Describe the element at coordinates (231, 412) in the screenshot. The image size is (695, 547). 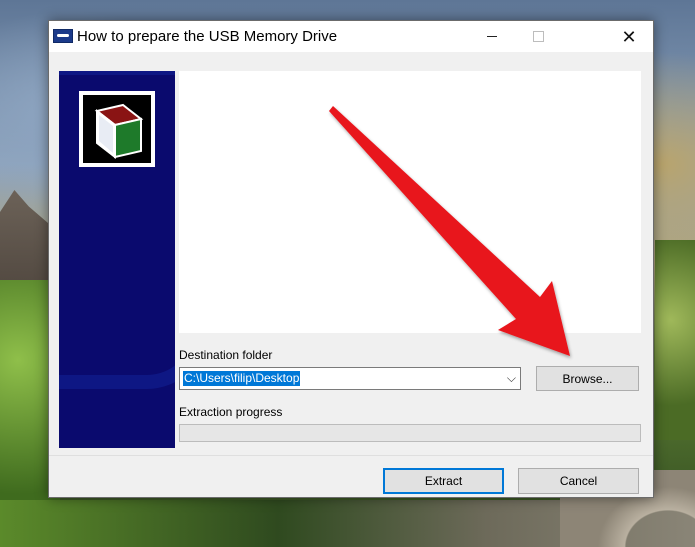
I see `extraction-progress-label: Extraction progress` at that location.